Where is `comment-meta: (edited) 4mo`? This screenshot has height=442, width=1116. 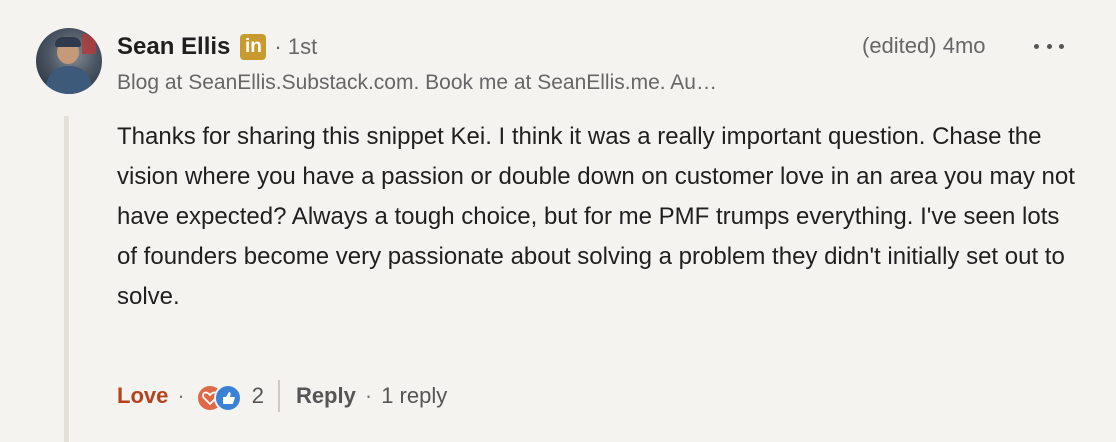
comment-meta: (edited) 4mo is located at coordinates (924, 46).